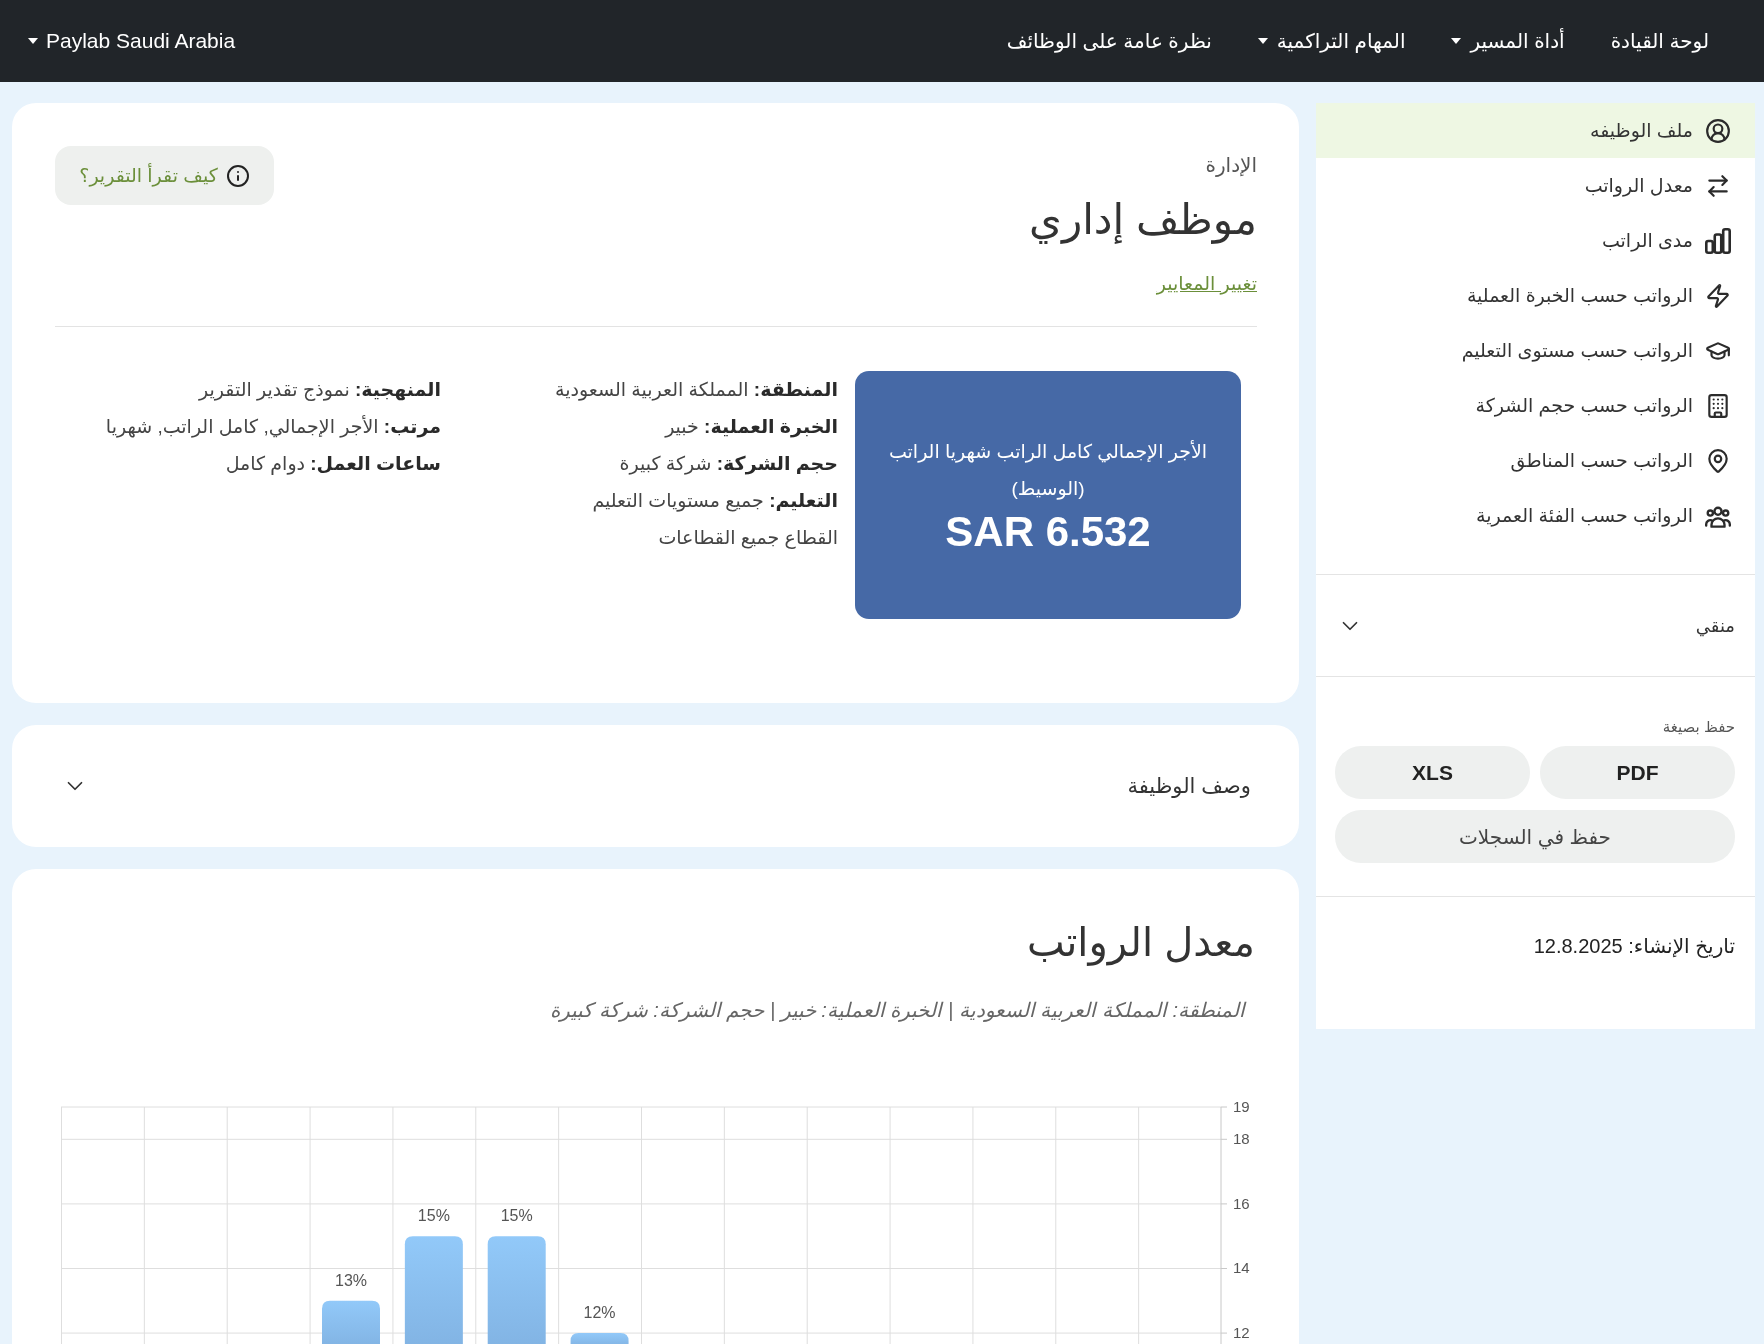  I want to click on job-title: موظف إداري, so click(1143, 220).